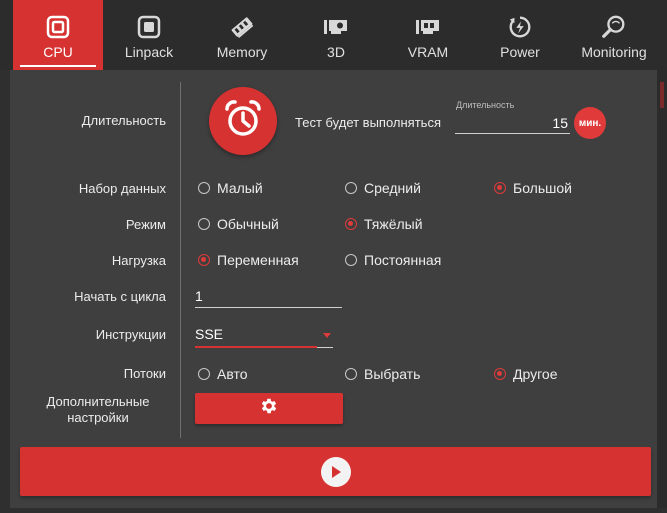 This screenshot has width=667, height=513. What do you see at coordinates (393, 224) in the screenshot?
I see `radio-label: Тяжёлый` at bounding box center [393, 224].